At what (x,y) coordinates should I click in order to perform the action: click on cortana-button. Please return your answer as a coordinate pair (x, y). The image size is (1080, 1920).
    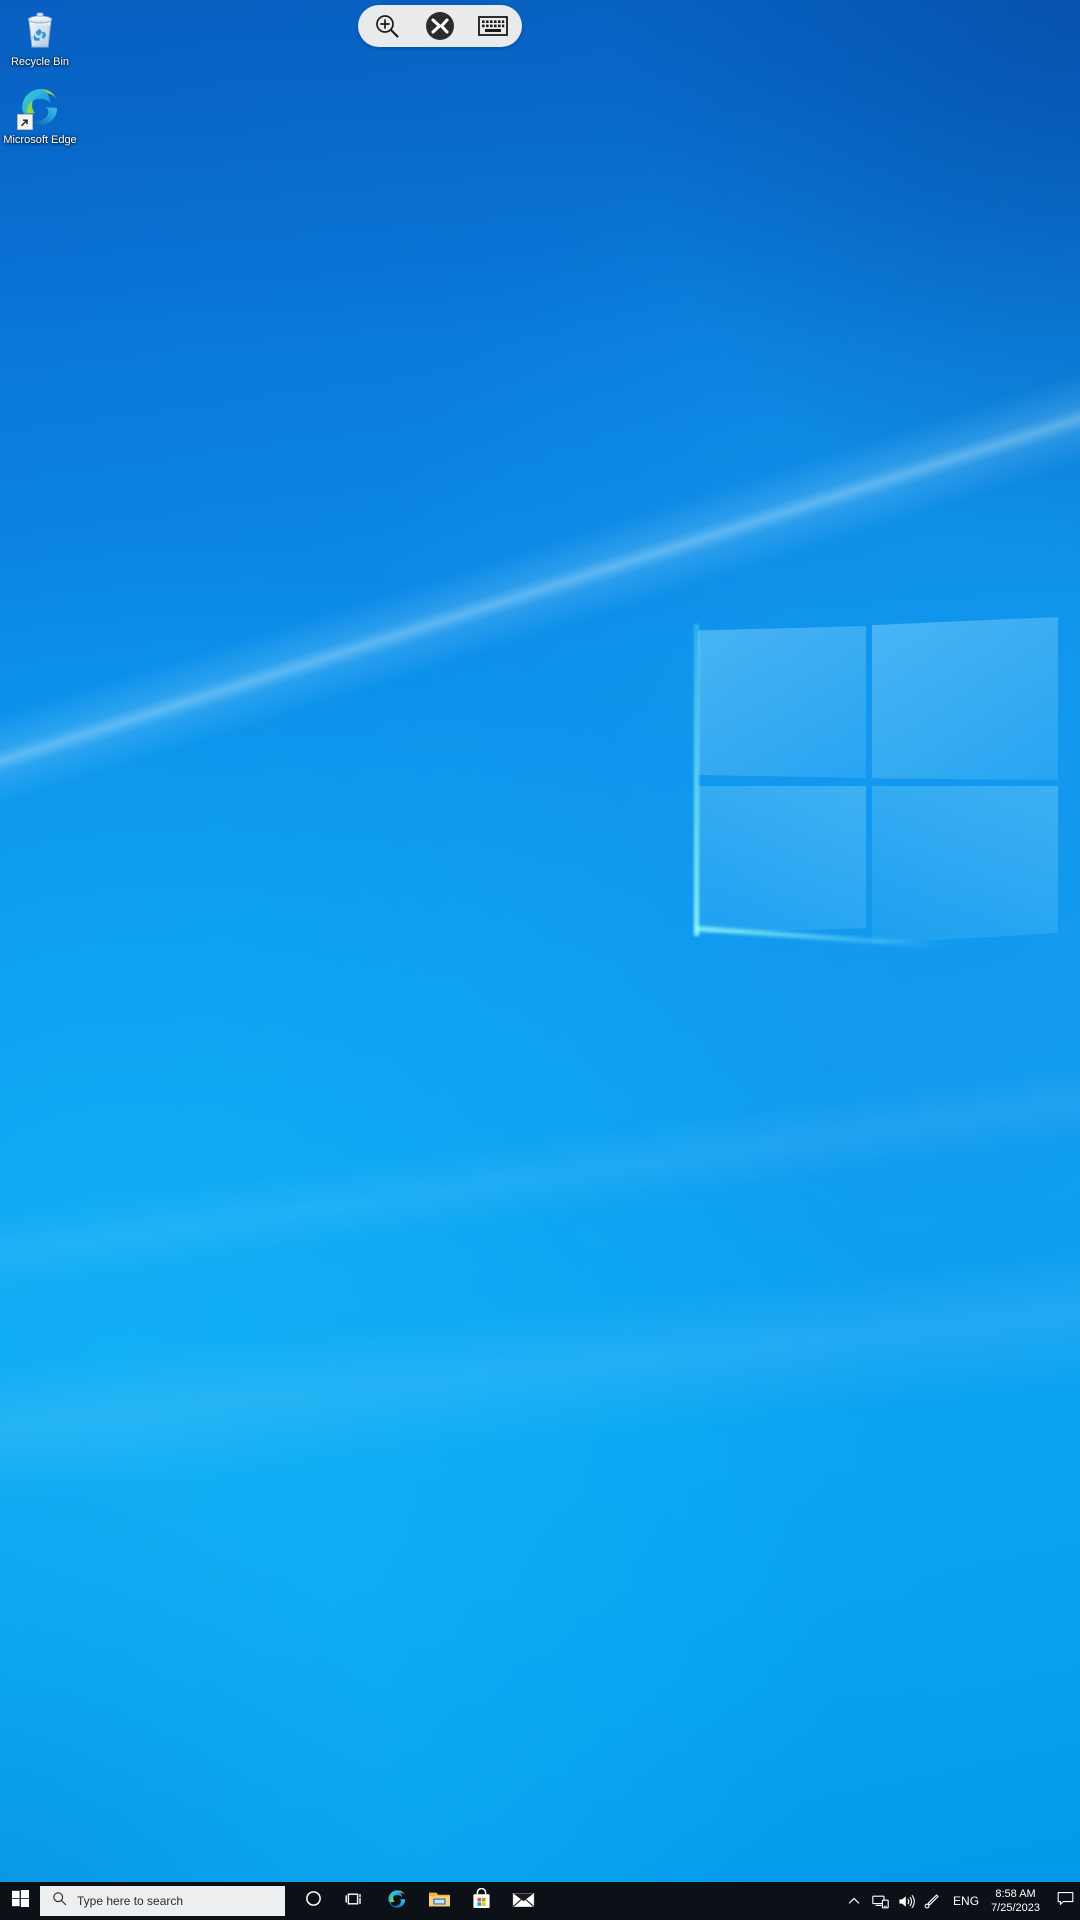
    Looking at the image, I should click on (313, 1901).